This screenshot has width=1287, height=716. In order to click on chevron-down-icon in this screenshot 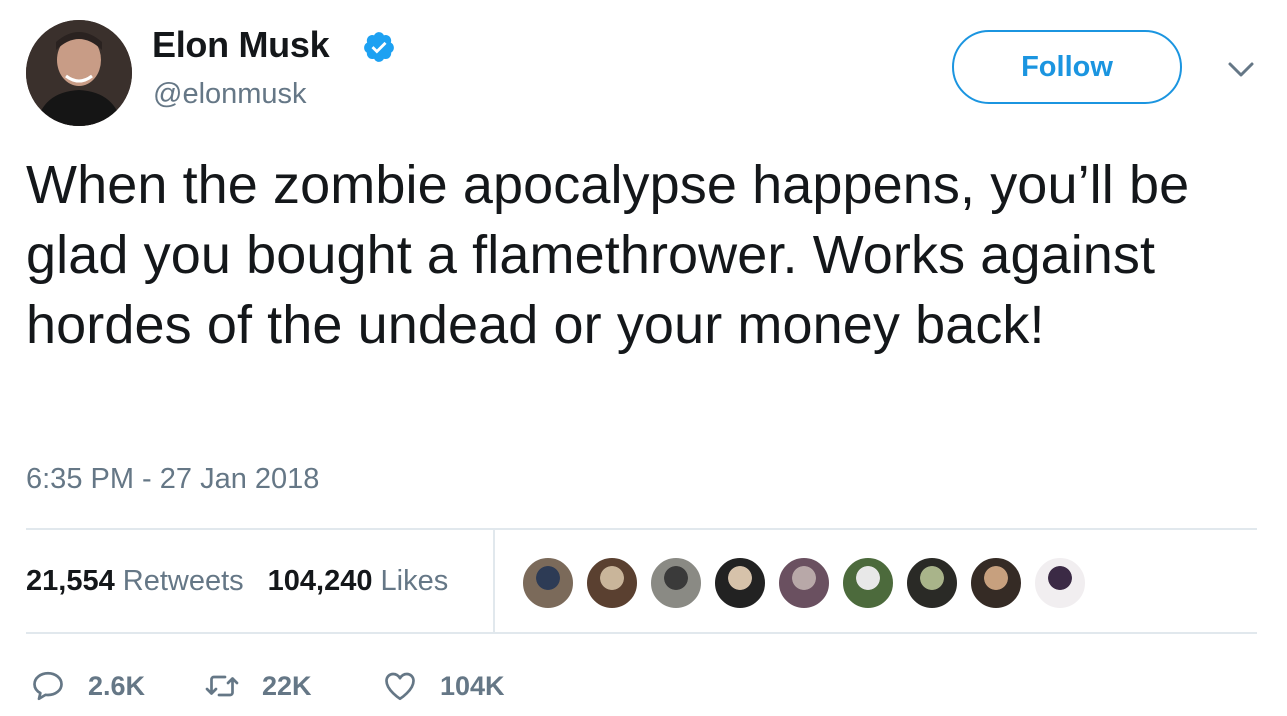, I will do `click(1241, 69)`.